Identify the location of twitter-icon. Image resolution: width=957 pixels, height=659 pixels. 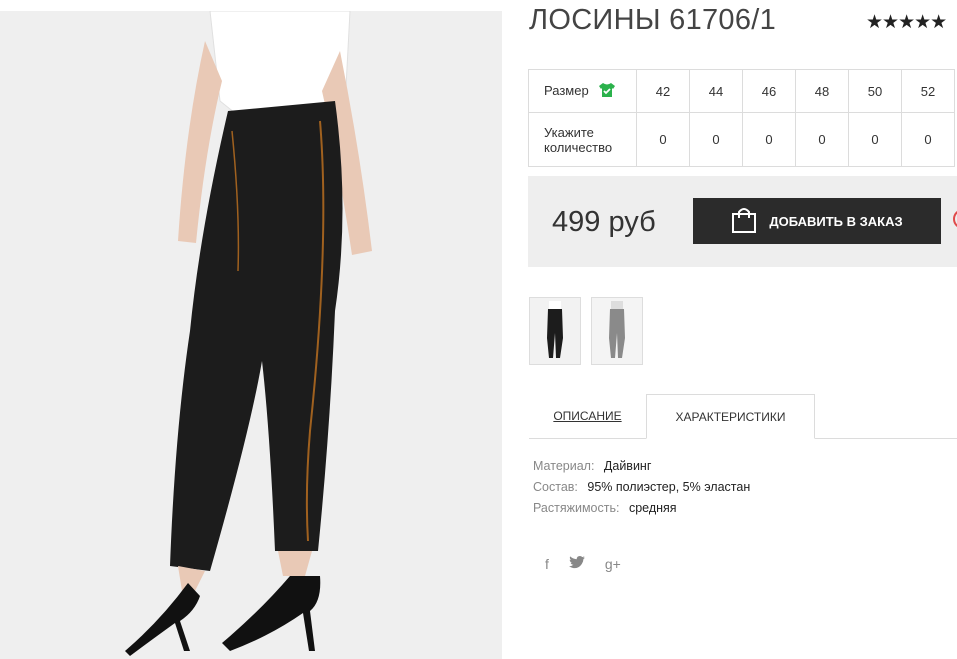
(576, 564).